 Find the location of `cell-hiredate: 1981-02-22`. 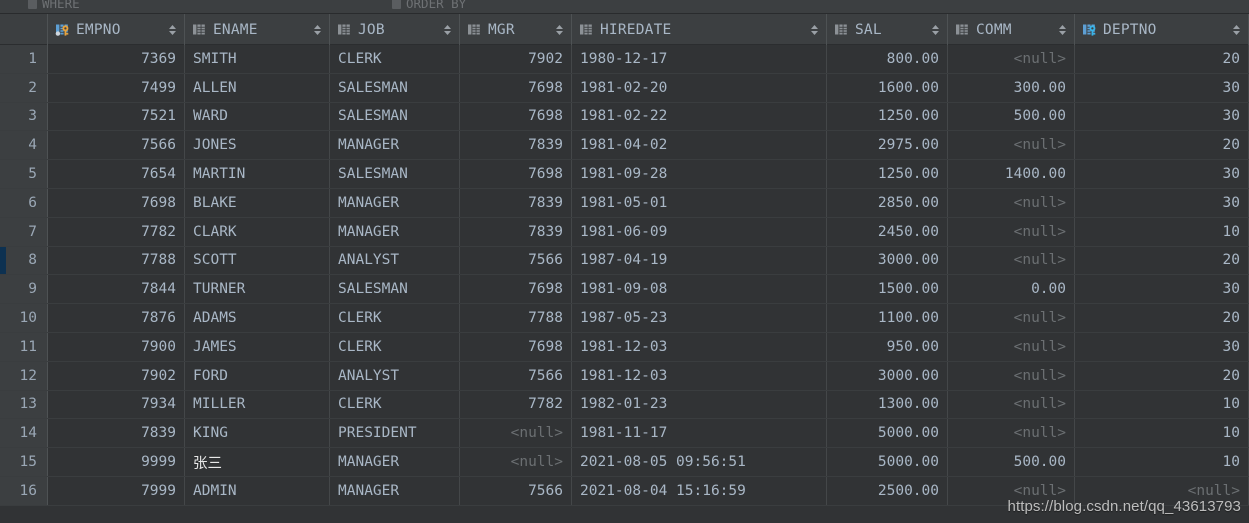

cell-hiredate: 1981-02-22 is located at coordinates (699, 116).